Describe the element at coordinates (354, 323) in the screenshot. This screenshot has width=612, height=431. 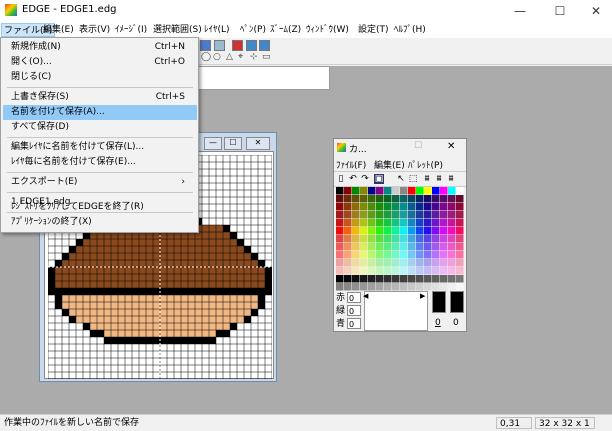
I see `blue-value: 0` at that location.